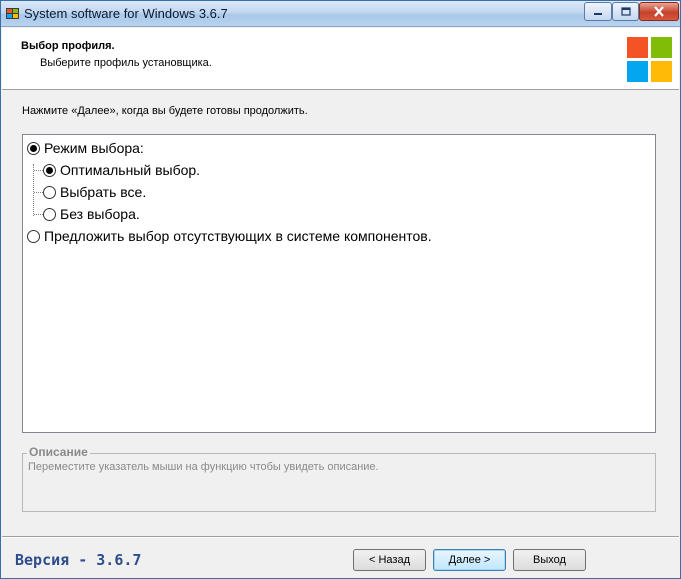 This screenshot has height=579, width=681. Describe the element at coordinates (100, 214) in the screenshot. I see `profile-label: Без выбора.` at that location.